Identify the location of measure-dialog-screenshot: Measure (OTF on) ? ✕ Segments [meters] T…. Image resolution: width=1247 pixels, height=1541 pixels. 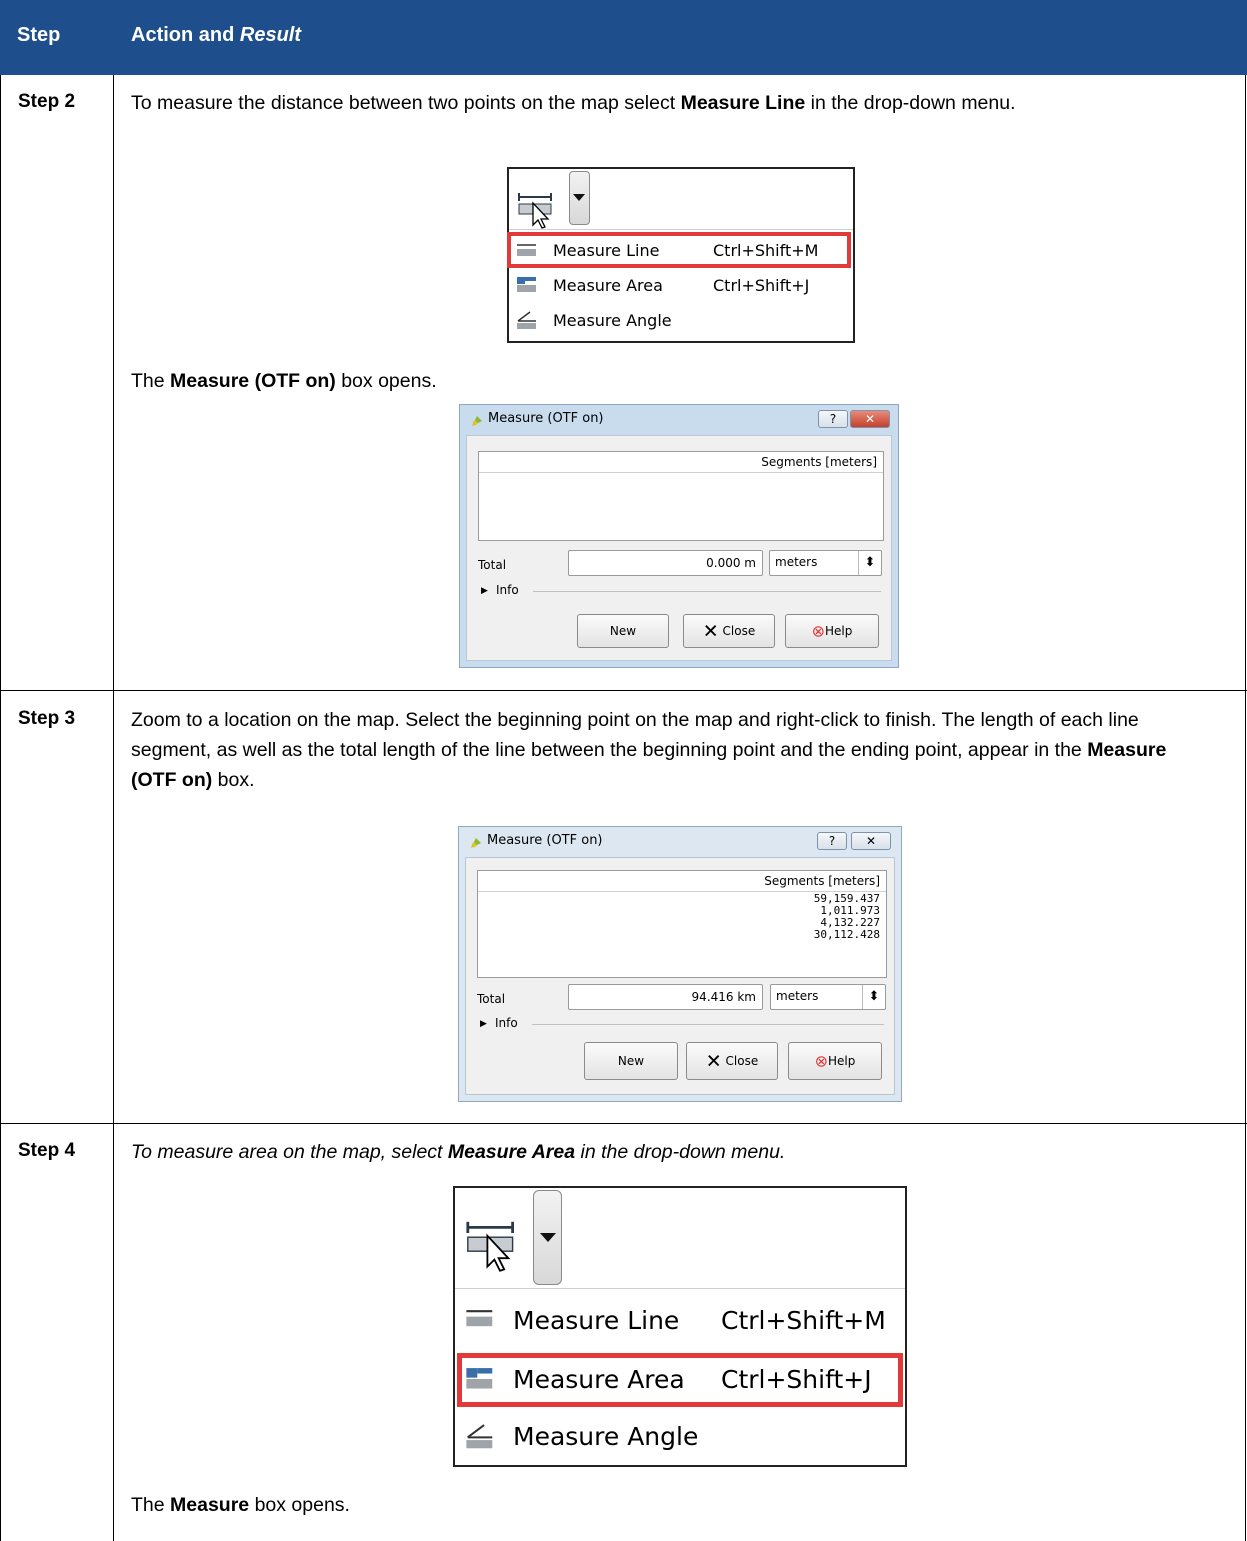
(679, 536).